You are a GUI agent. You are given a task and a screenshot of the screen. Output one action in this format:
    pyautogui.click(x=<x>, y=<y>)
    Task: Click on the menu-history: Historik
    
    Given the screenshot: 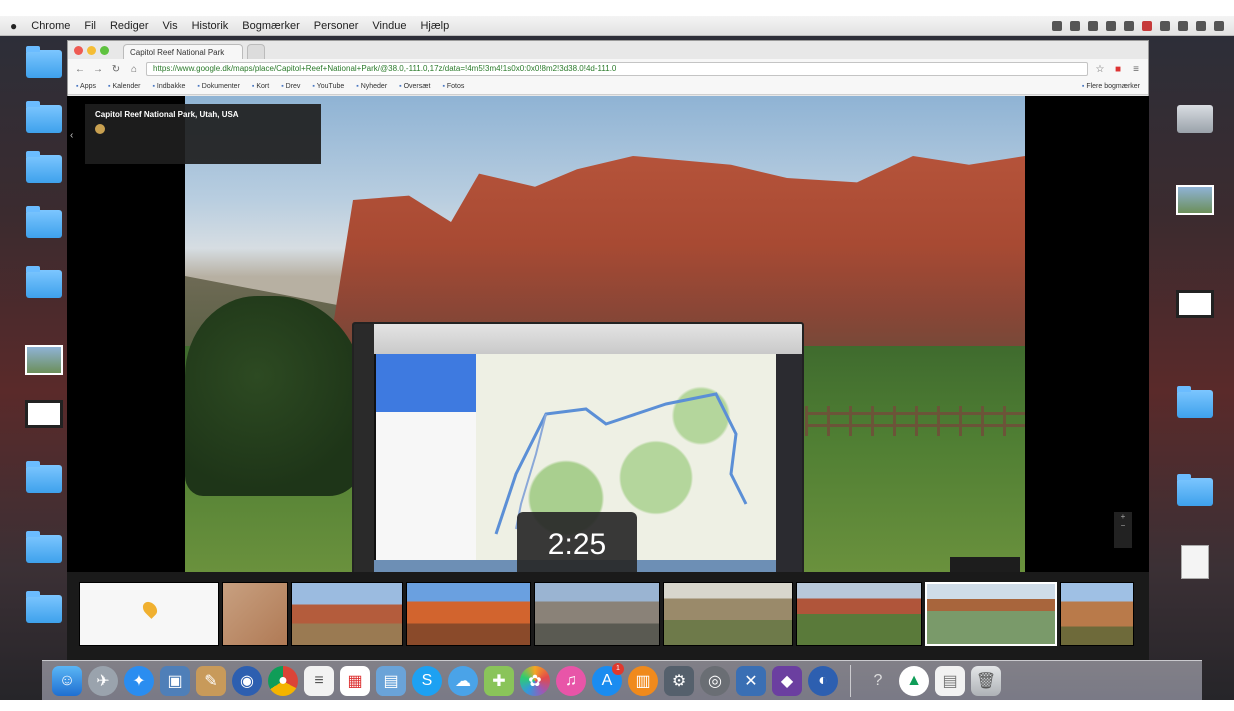 What is the action you would take?
    pyautogui.click(x=210, y=26)
    